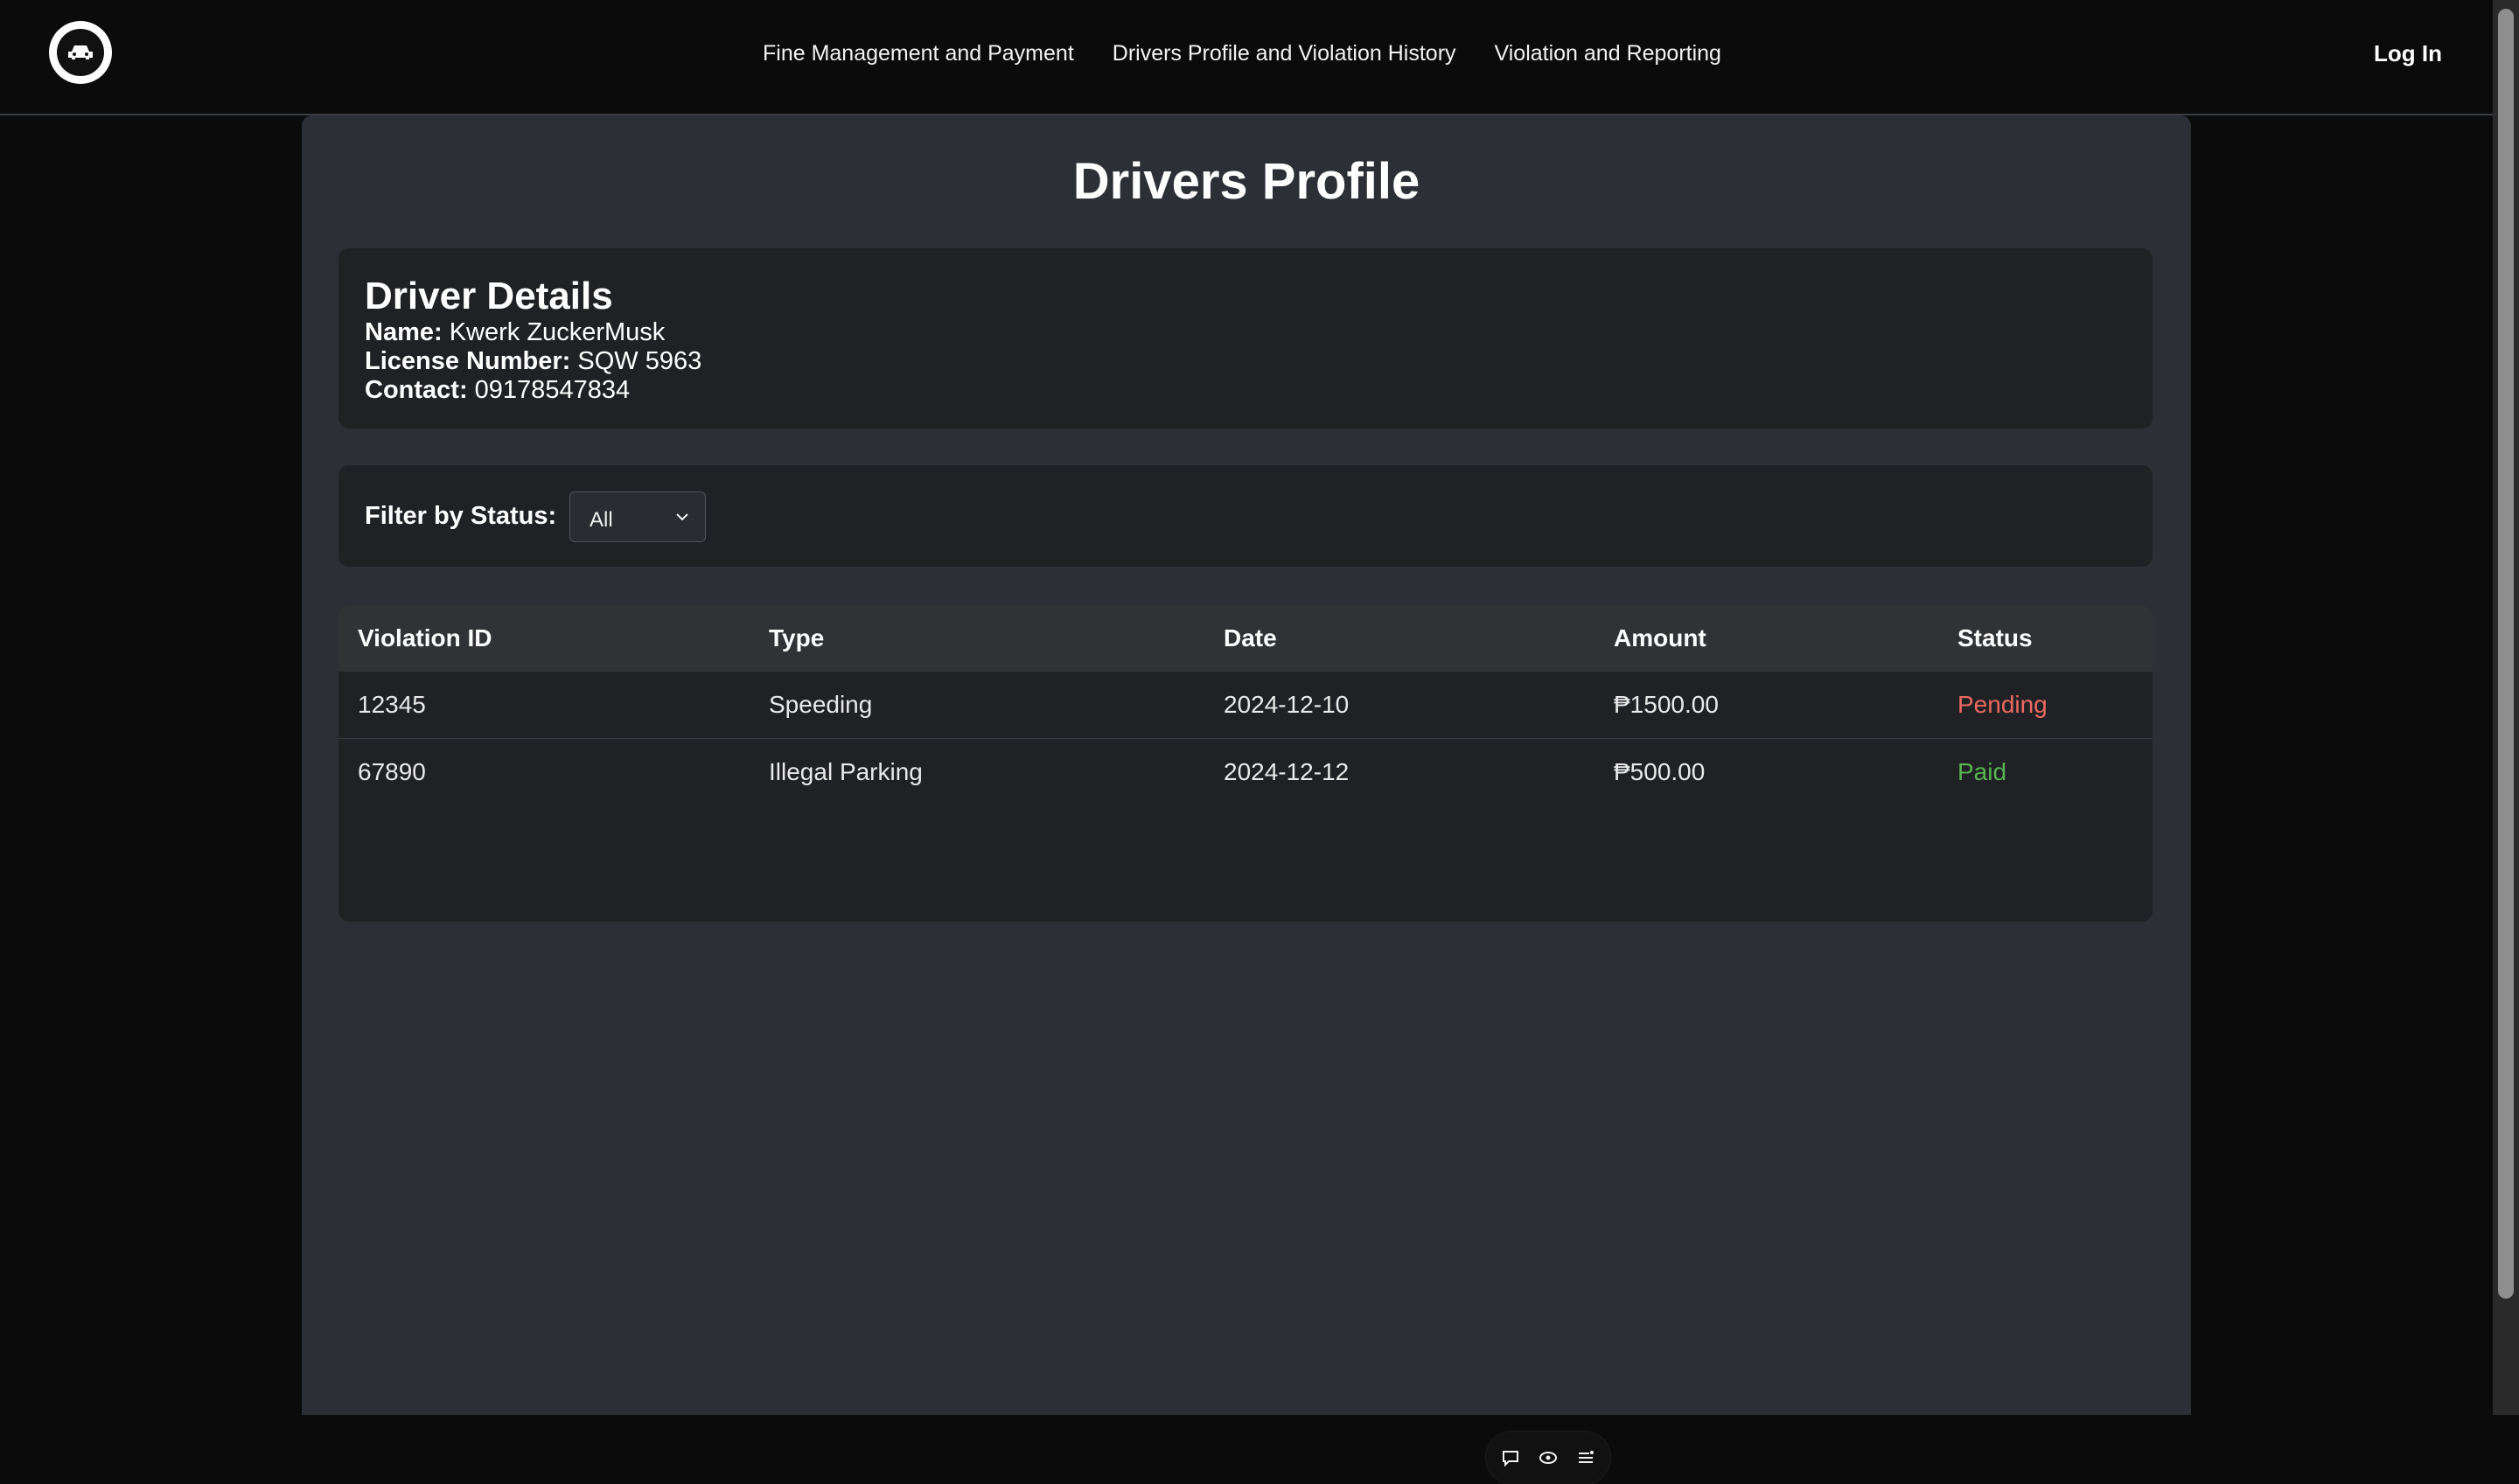 This screenshot has width=2519, height=1484. I want to click on violation-date-cell: 2024-12-12, so click(1287, 771).